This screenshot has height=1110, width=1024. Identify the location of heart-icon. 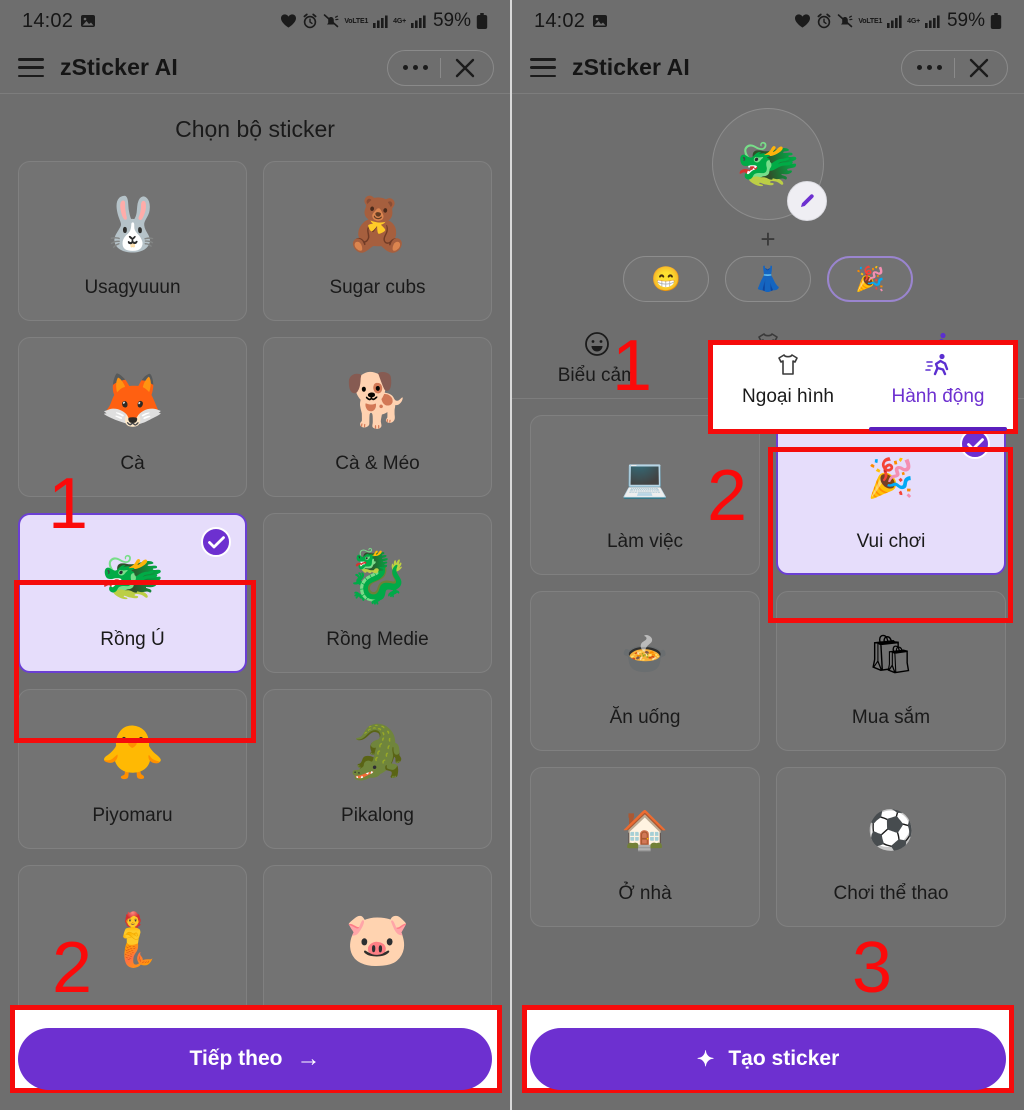
(802, 21).